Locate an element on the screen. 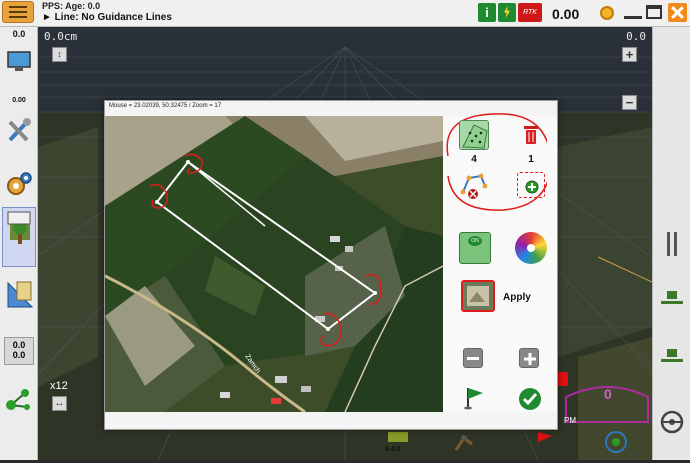 The width and height of the screenshot is (690, 463). robot-arm-icon is located at coordinates (464, 440).